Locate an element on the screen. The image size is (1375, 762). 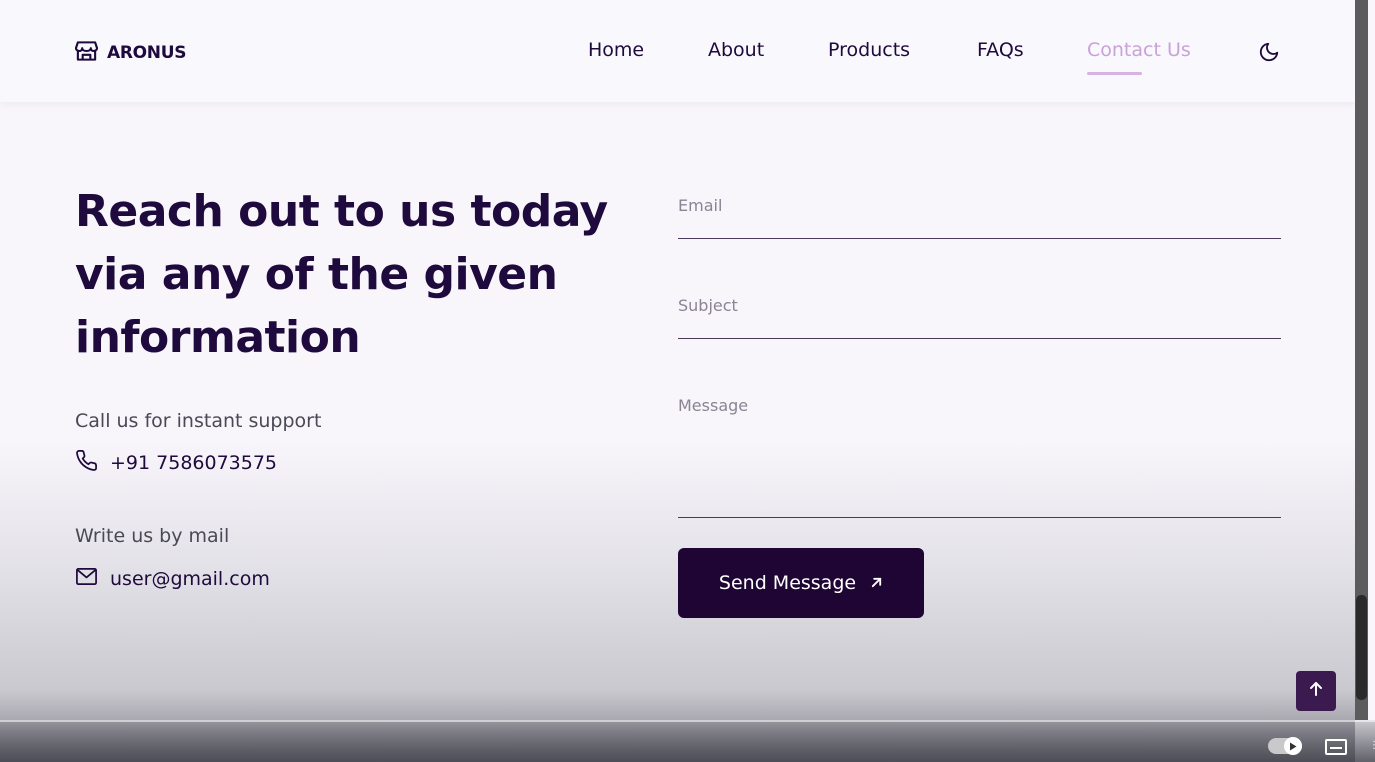
phone-row: +91 7586073575 is located at coordinates (176, 462).